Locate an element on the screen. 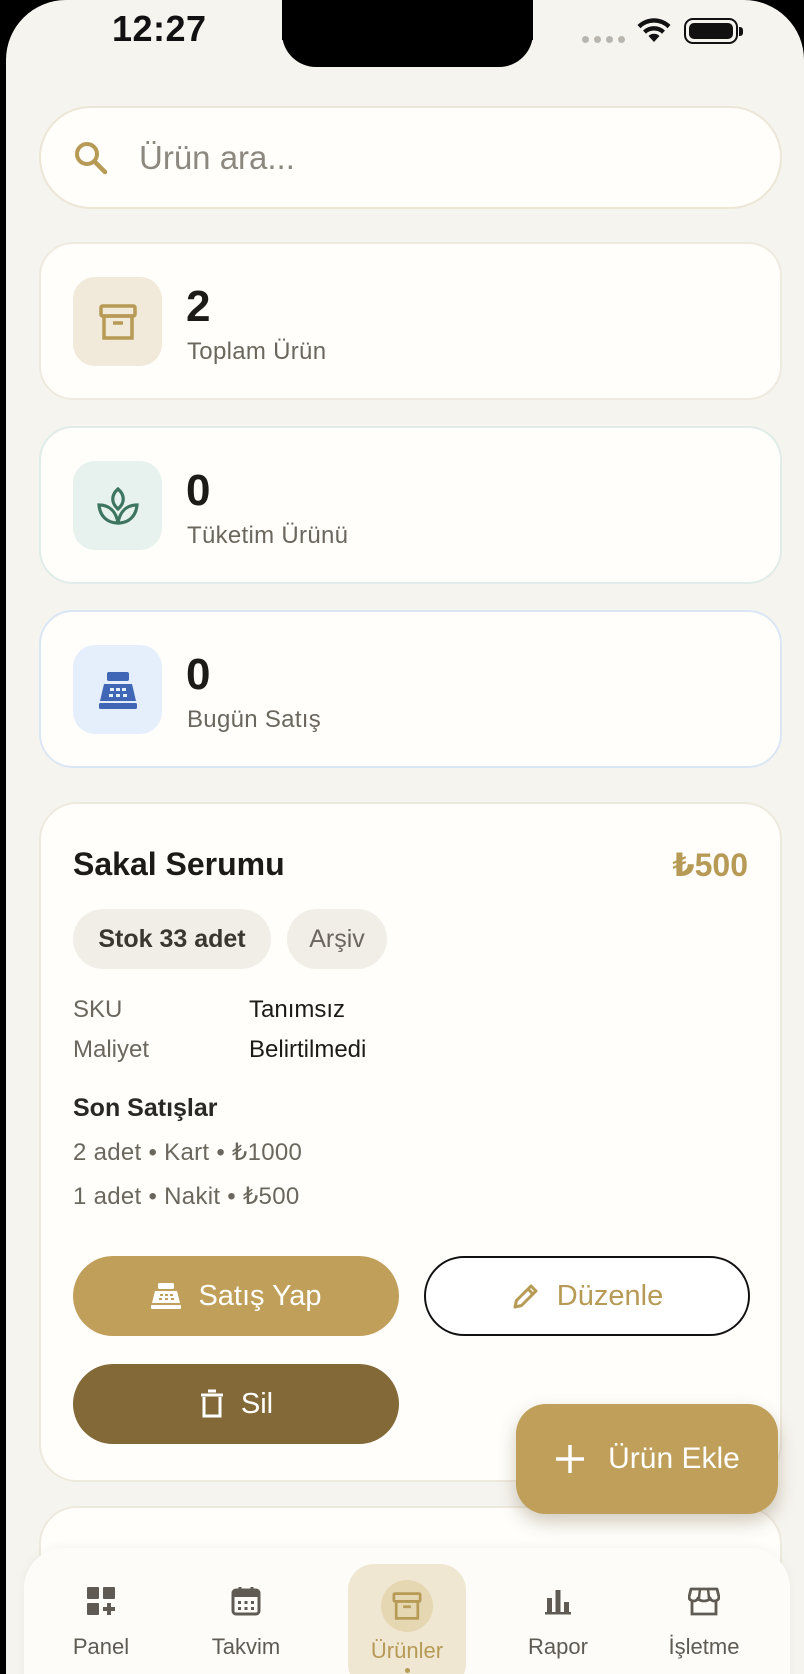  trash-icon is located at coordinates (211, 1403).